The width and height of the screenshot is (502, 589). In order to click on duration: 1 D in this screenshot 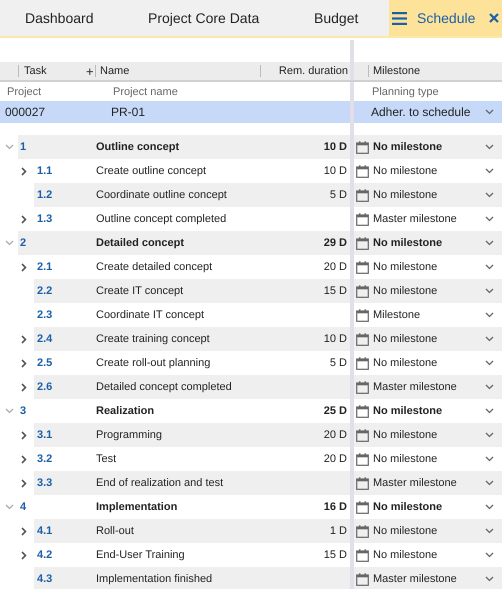, I will do `click(339, 531)`.